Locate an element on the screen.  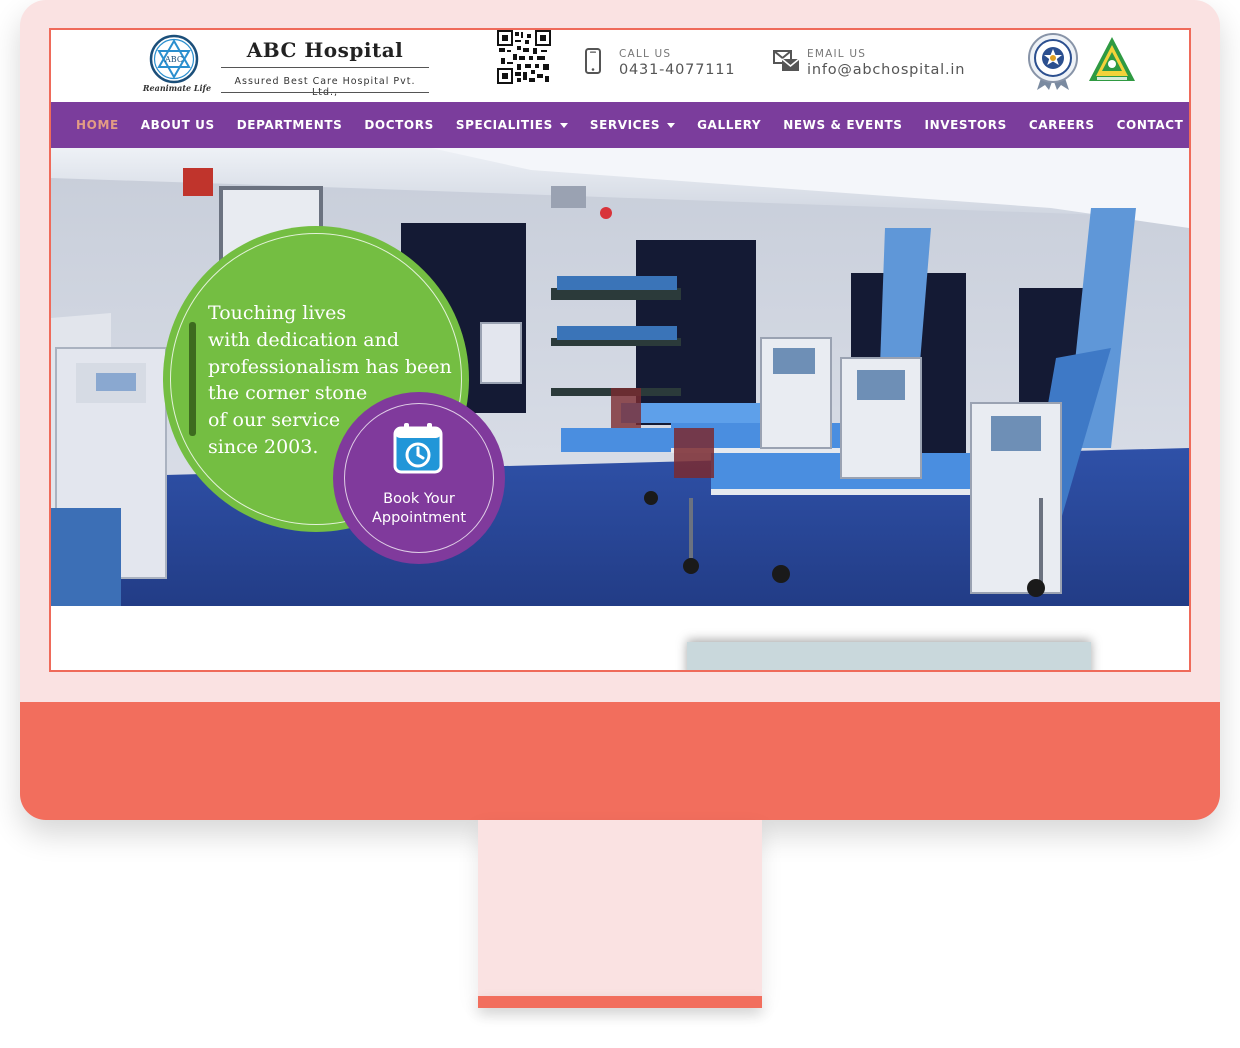
nav-item-departments: DEPARTMENTS is located at coordinates (290, 125).